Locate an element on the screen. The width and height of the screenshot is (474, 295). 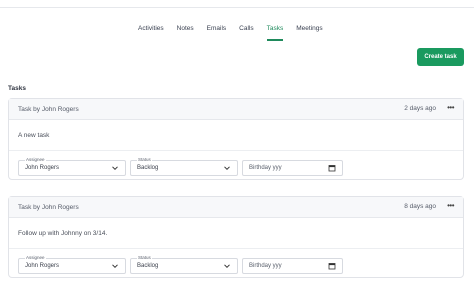
task-card-header: Task by John Rogers 8 days ago ••• is located at coordinates (236, 207).